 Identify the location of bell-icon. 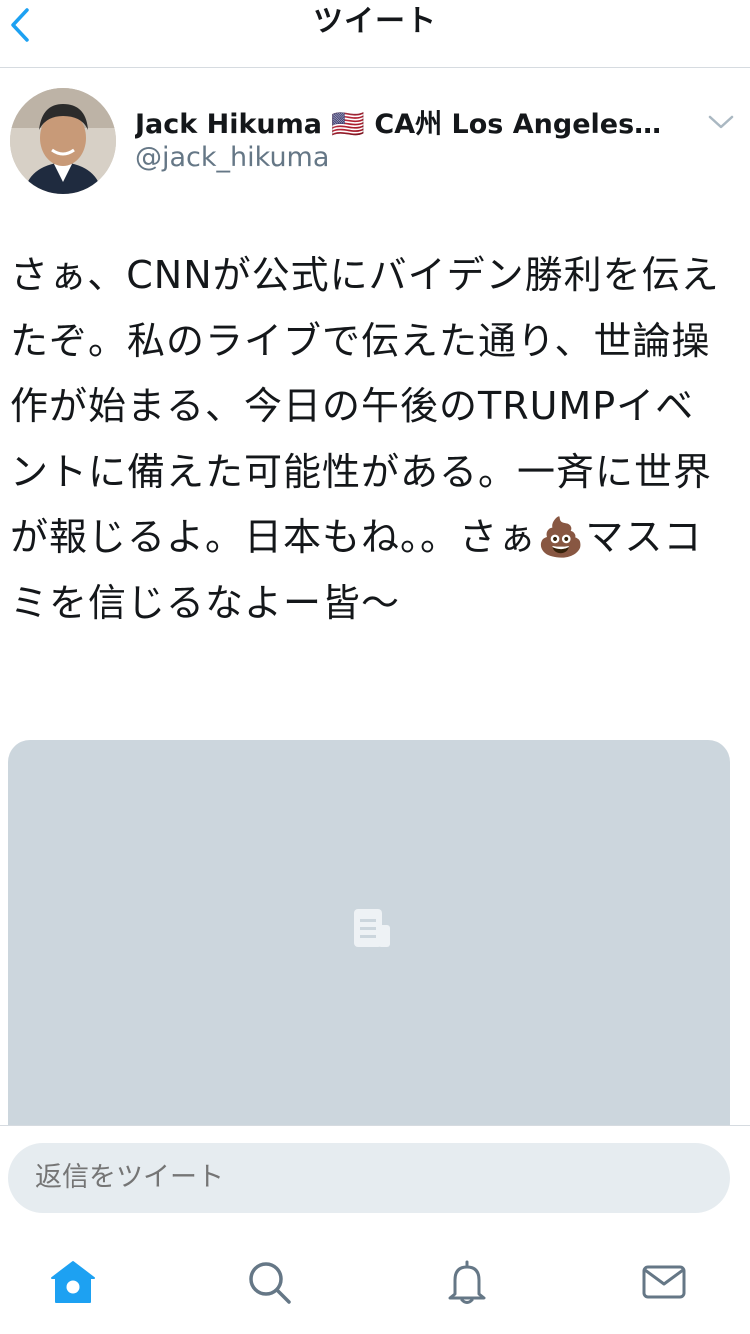
(467, 1282).